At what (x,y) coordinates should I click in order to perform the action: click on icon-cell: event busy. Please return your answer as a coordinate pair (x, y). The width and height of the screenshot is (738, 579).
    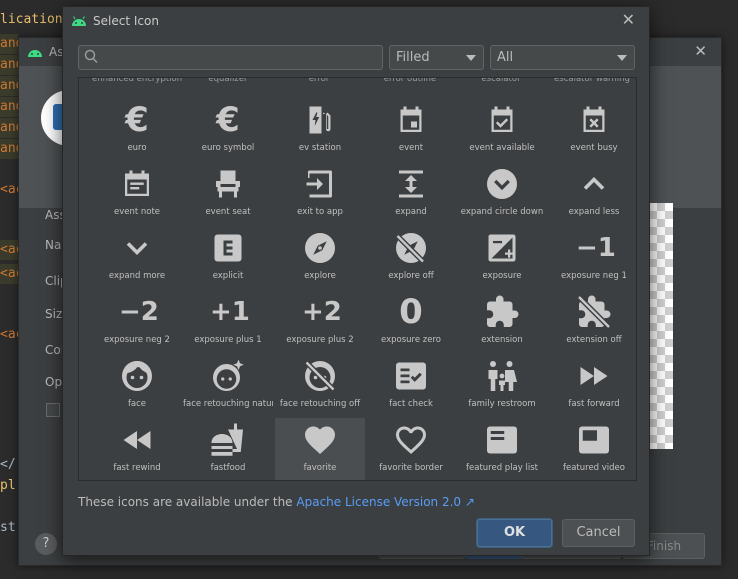
    Looking at the image, I should click on (592, 130).